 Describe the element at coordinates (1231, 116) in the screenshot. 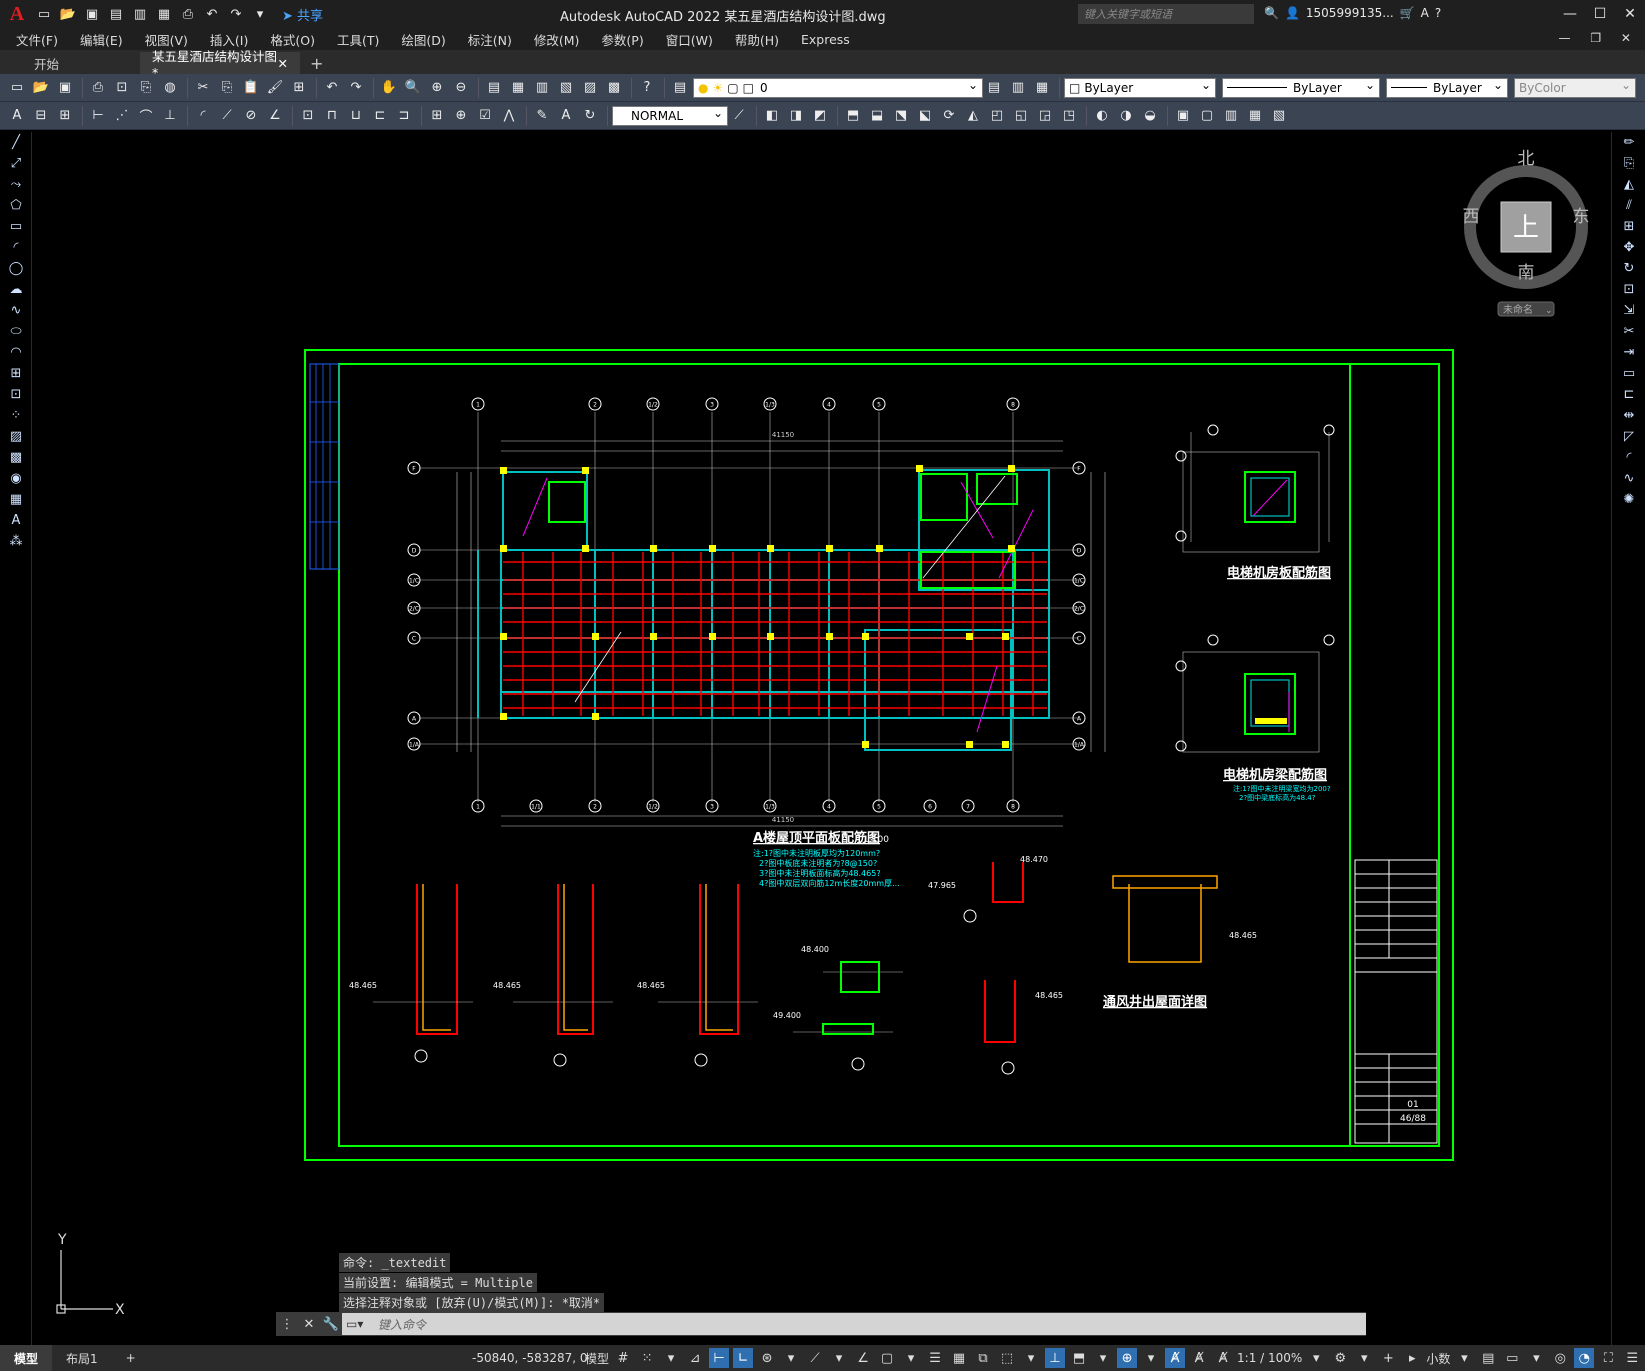

I see `slice-icon: ▥` at that location.